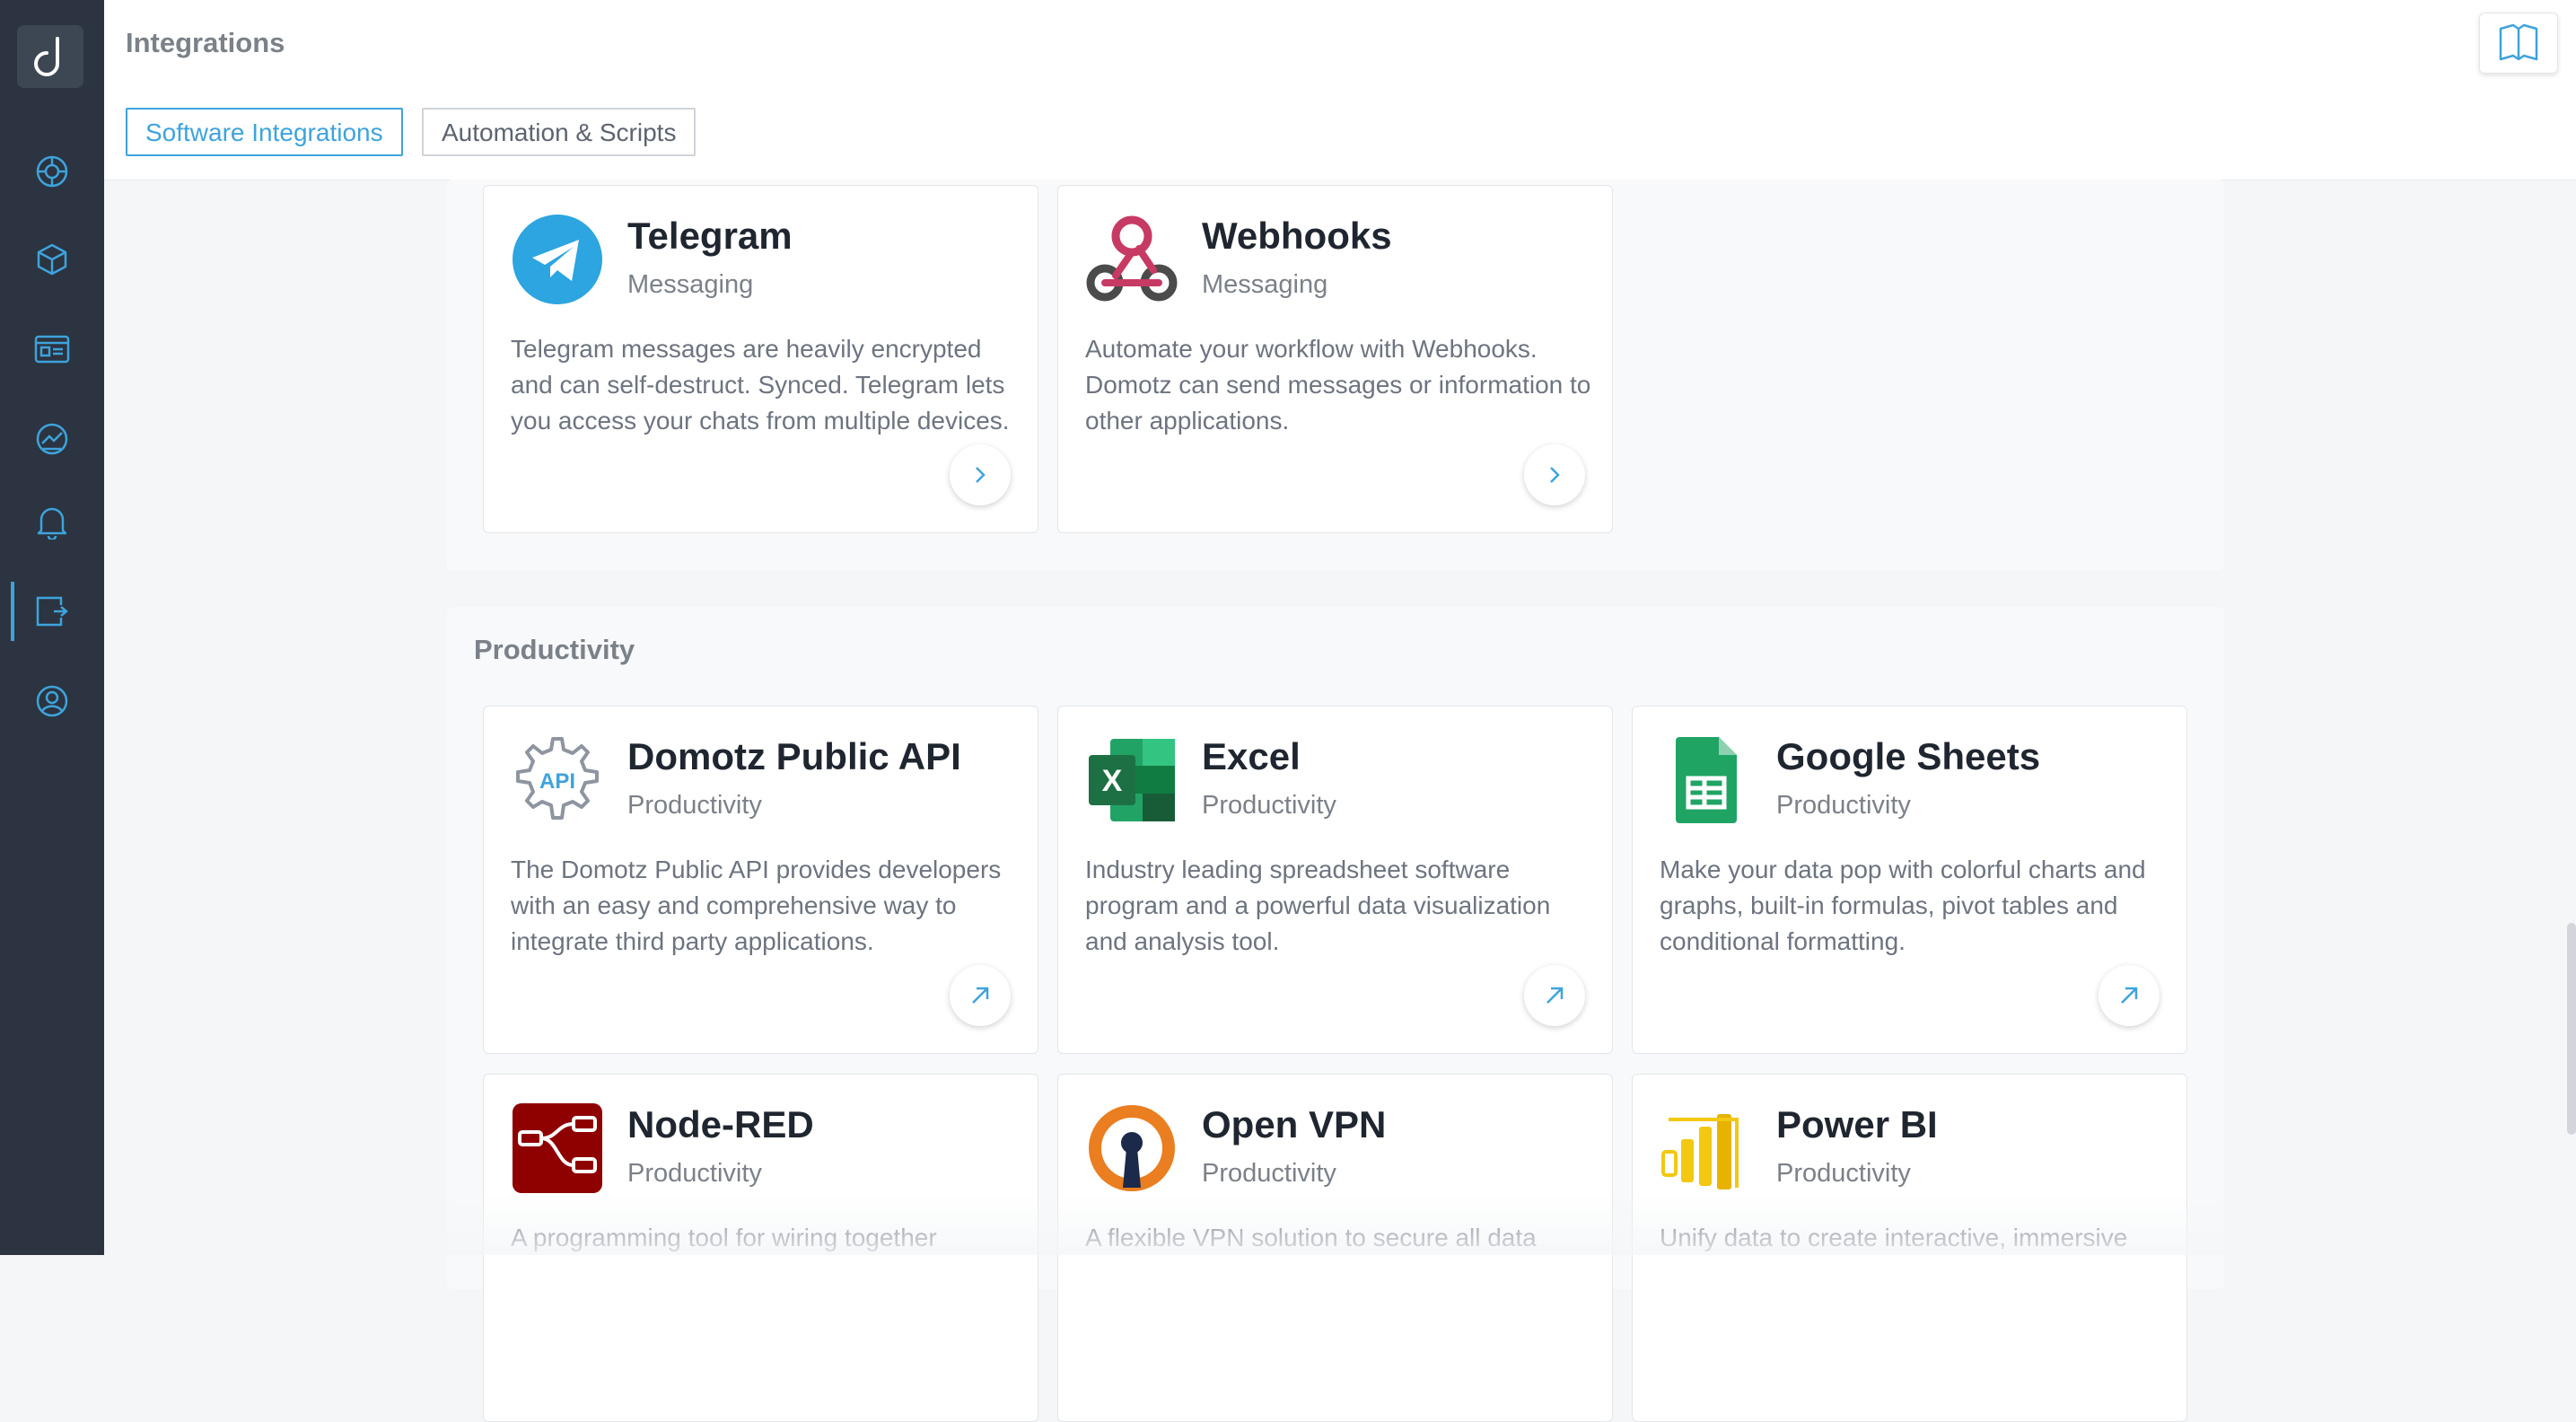 This screenshot has width=2576, height=1422. Describe the element at coordinates (1132, 1148) in the screenshot. I see `openvpn-logo-icon` at that location.